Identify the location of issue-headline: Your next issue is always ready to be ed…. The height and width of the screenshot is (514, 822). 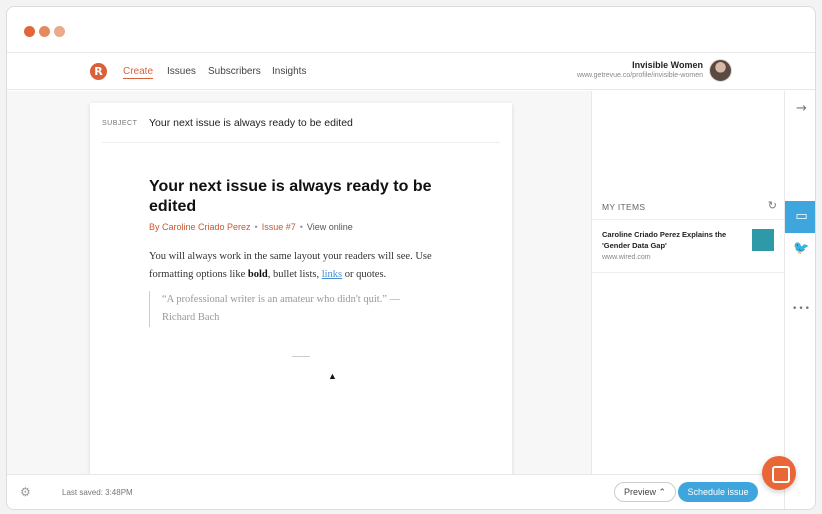
(314, 197).